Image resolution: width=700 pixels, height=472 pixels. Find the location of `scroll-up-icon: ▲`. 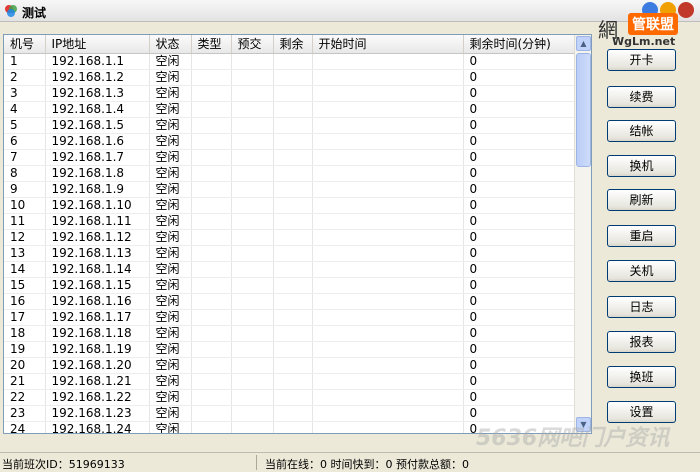

scroll-up-icon: ▲ is located at coordinates (583, 43).